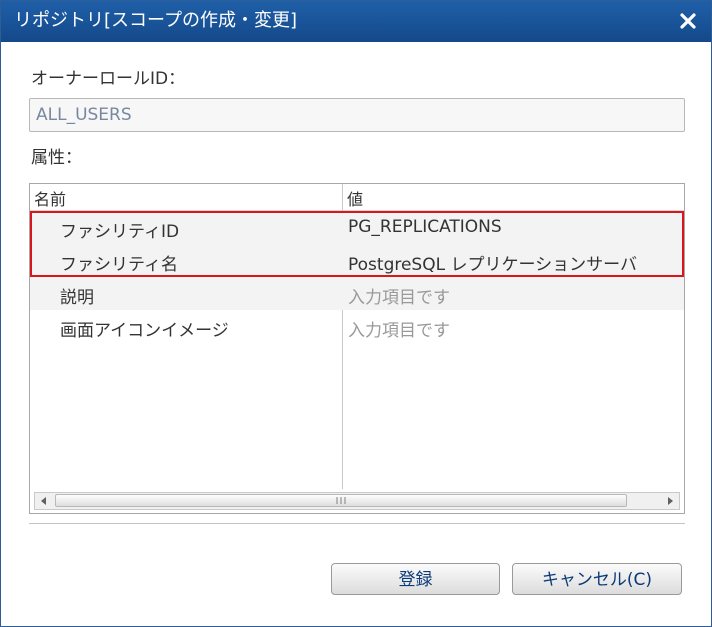  I want to click on scroll-thumb, so click(341, 500).